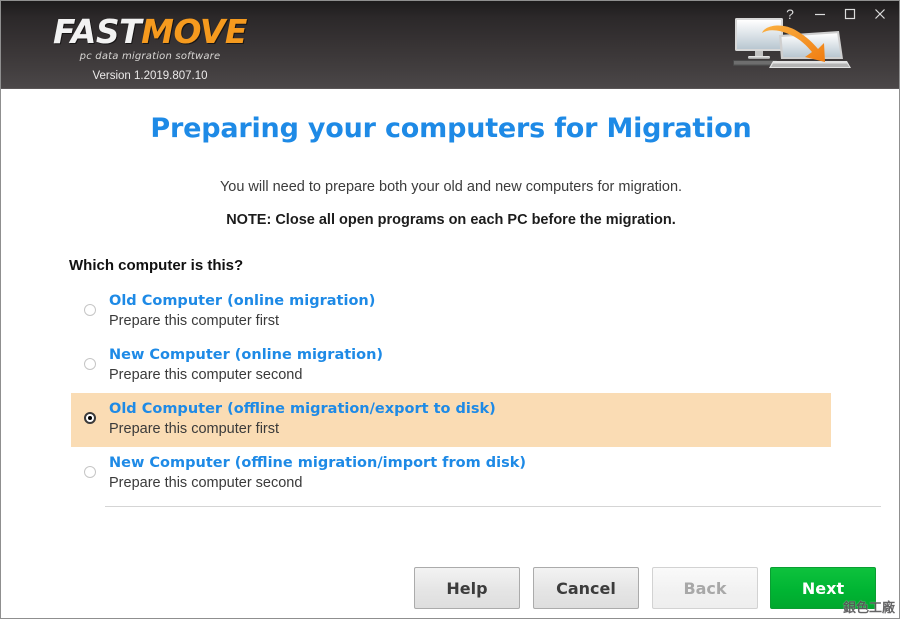  I want to click on window-controls: ?, so click(835, 14).